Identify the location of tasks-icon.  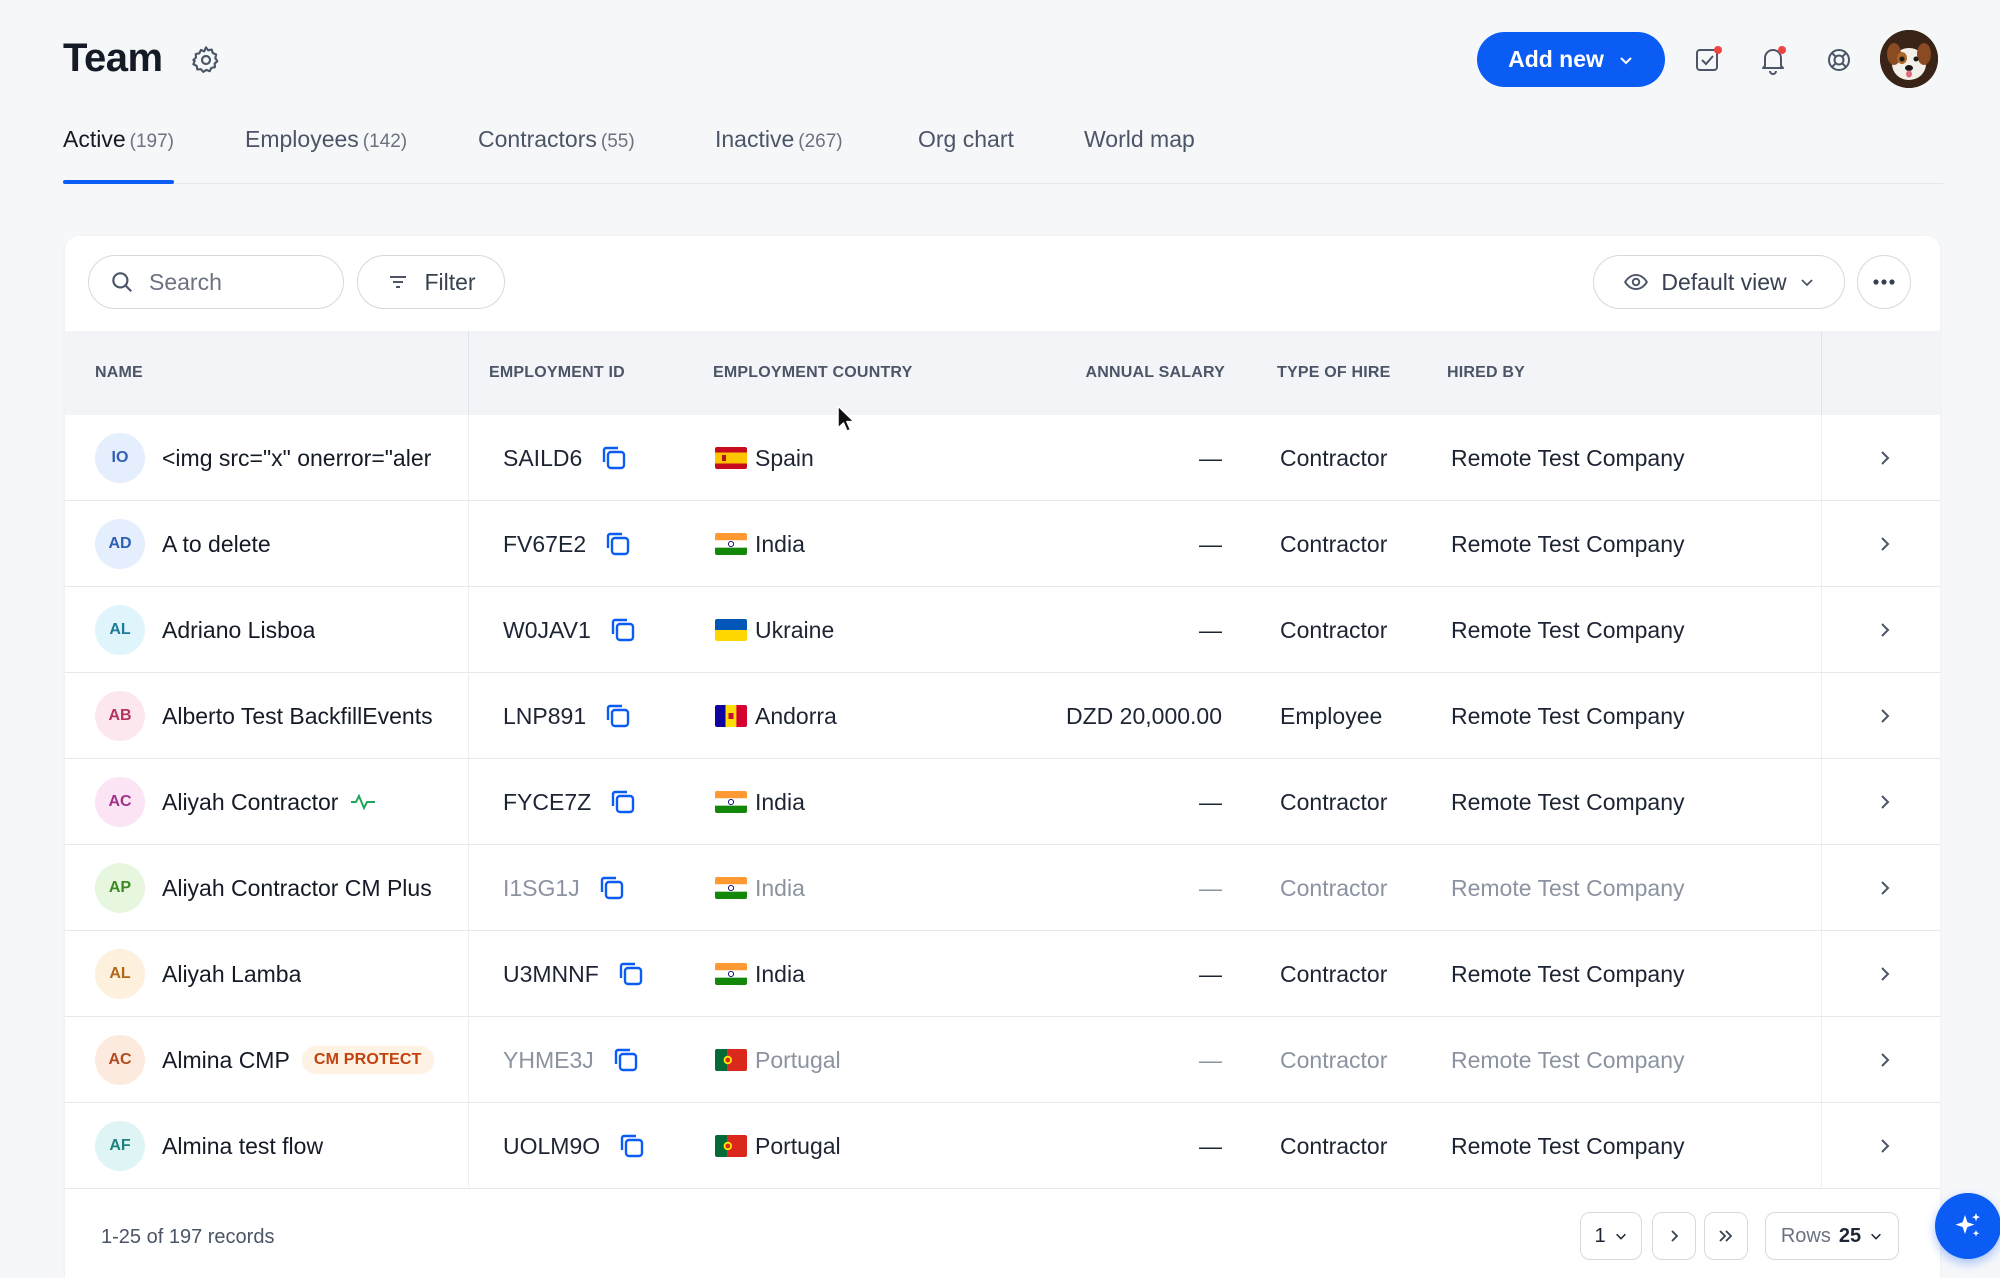
(1708, 60).